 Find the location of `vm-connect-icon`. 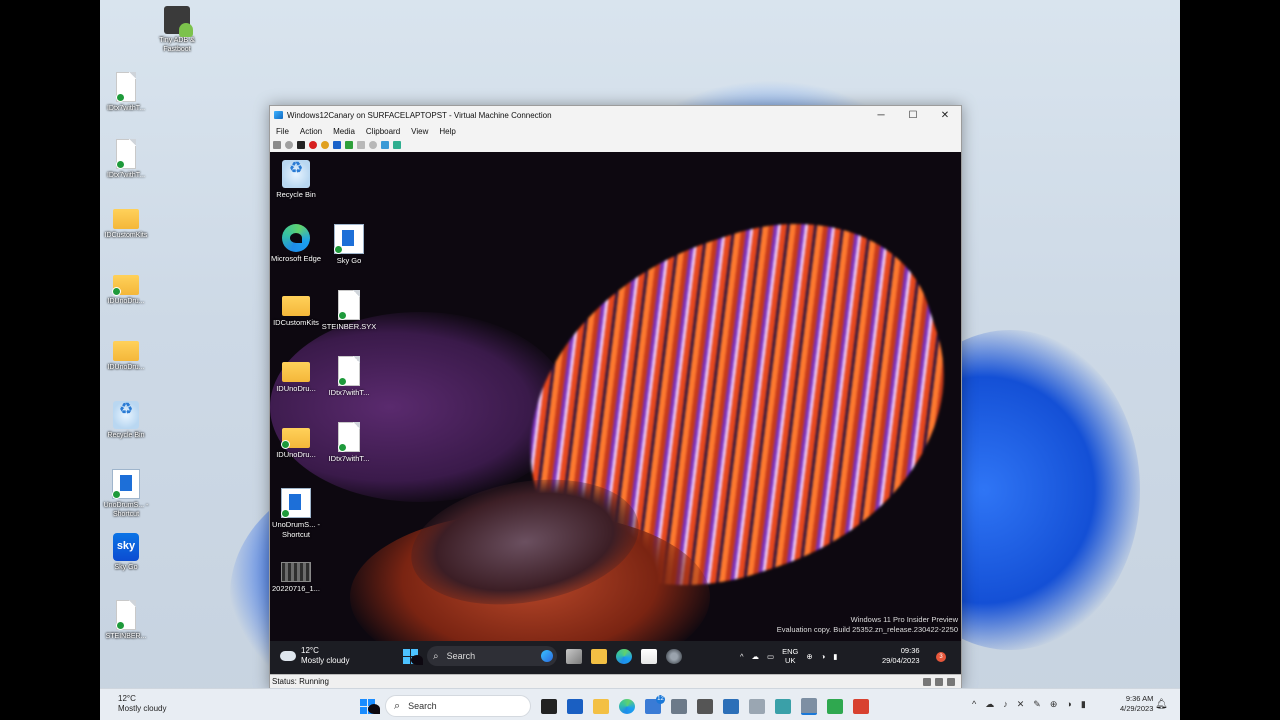

vm-connect-icon is located at coordinates (809, 706).